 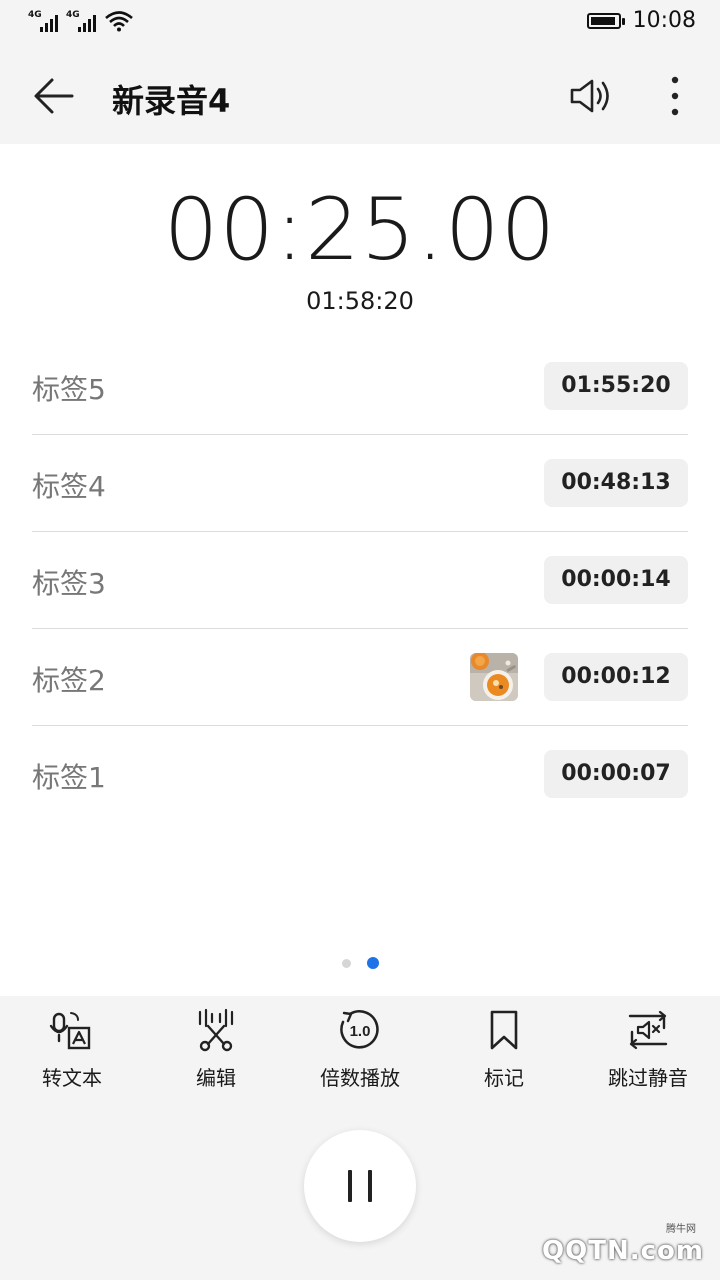 I want to click on speaker-button, so click(x=592, y=96).